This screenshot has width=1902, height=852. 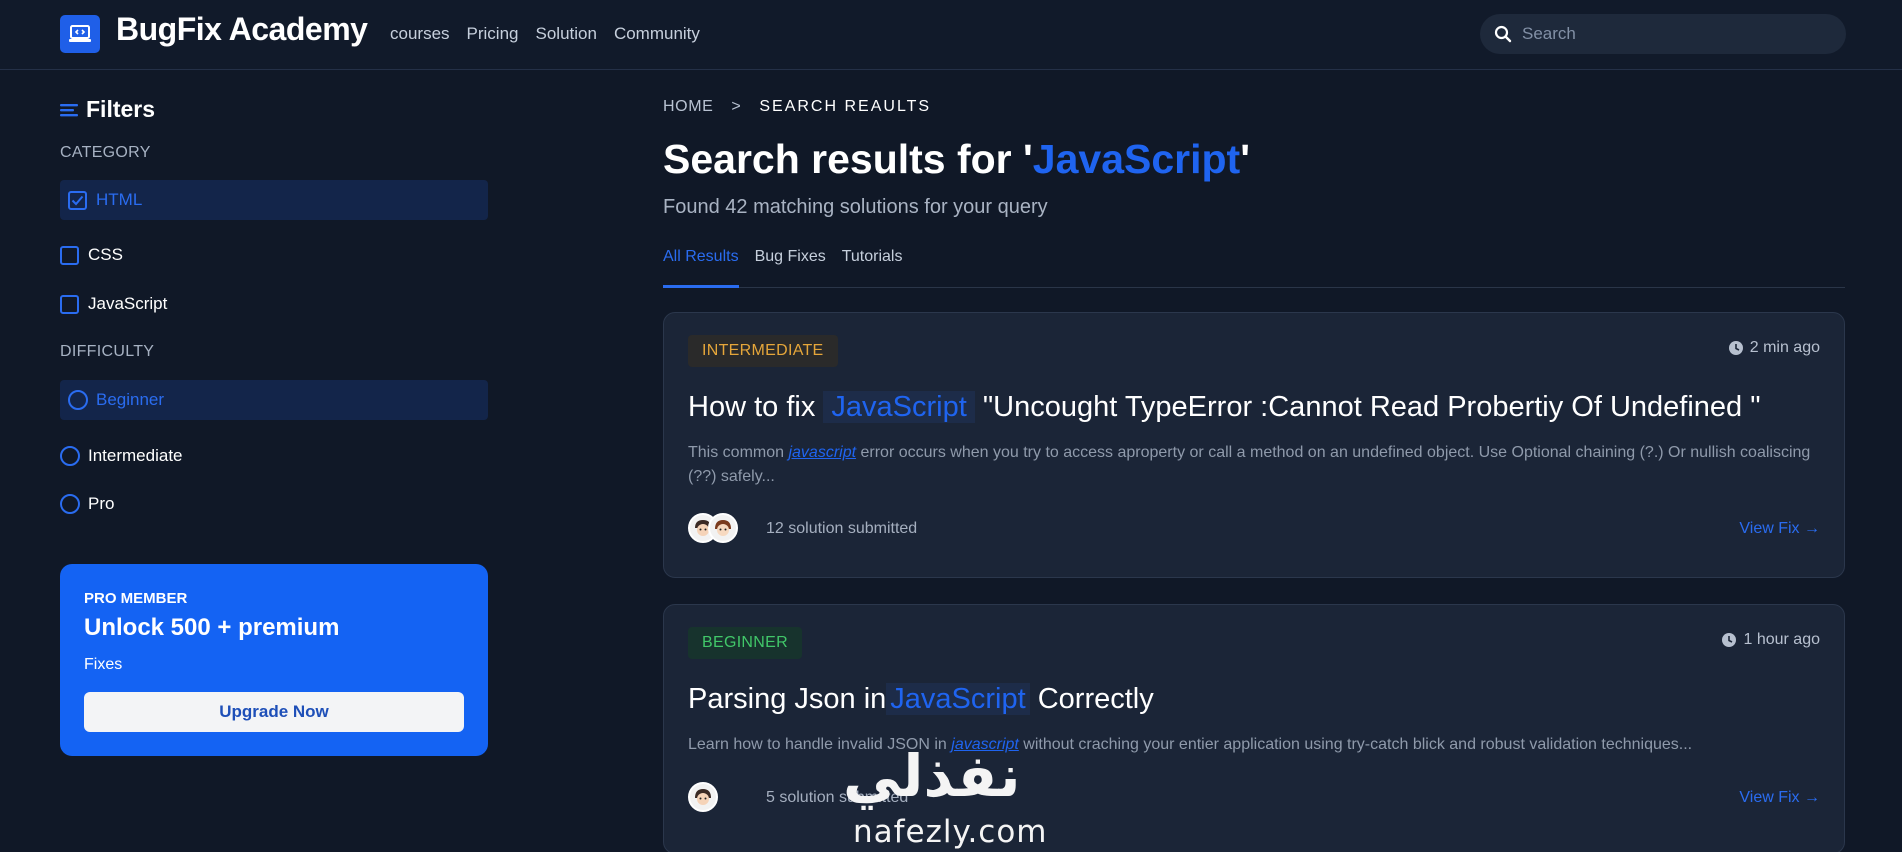 I want to click on category-label: CATEGORY, so click(x=105, y=152).